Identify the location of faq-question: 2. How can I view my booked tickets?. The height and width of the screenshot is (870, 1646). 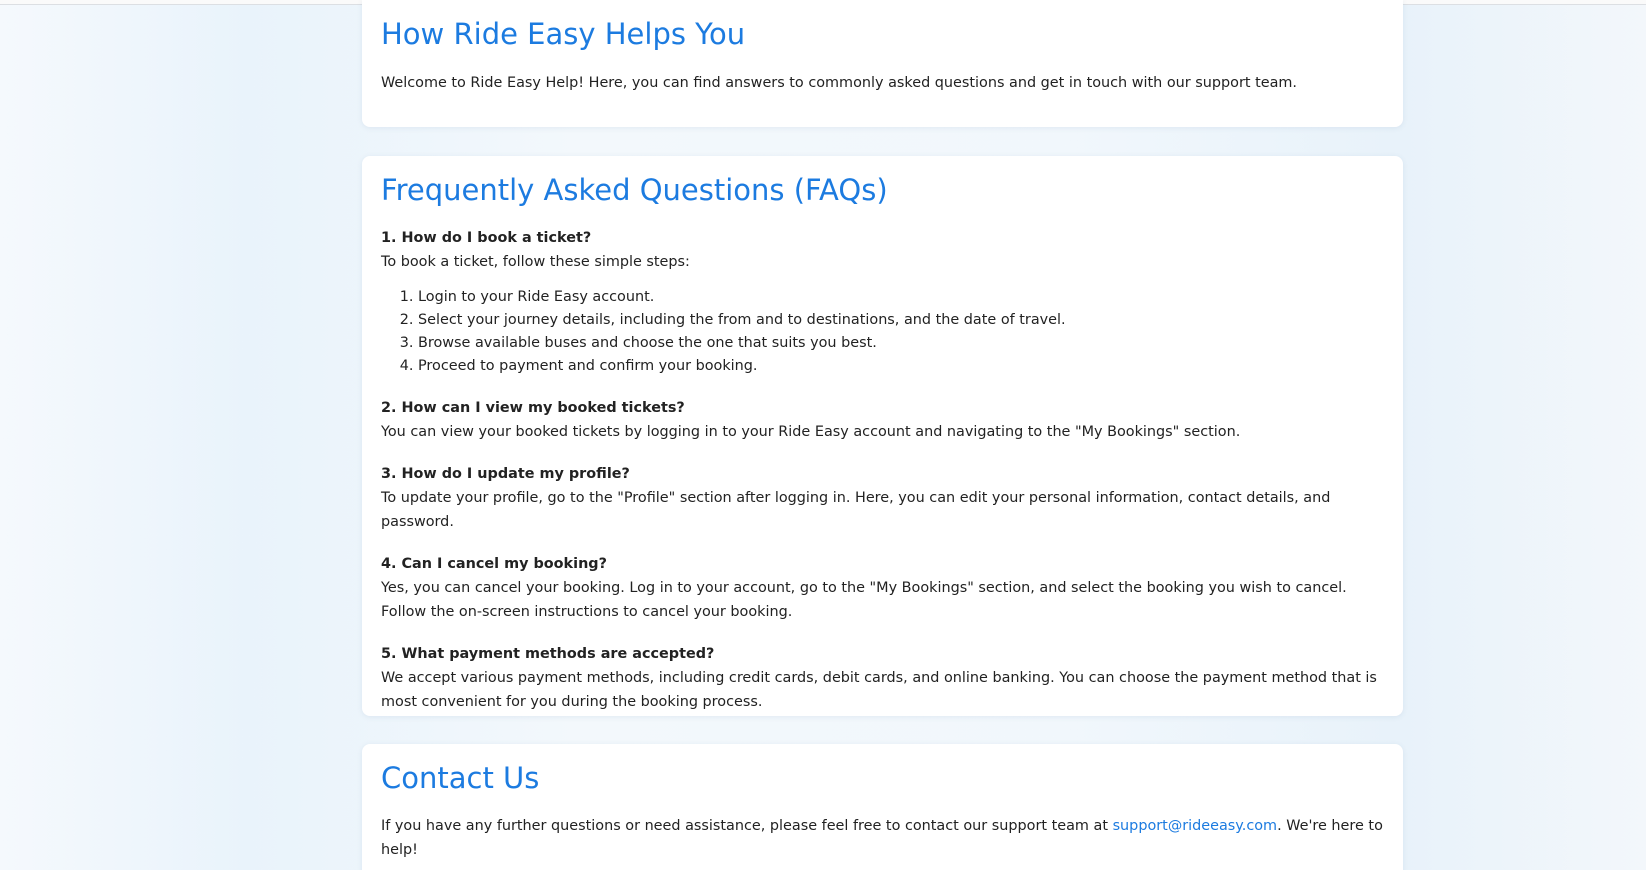
(533, 408).